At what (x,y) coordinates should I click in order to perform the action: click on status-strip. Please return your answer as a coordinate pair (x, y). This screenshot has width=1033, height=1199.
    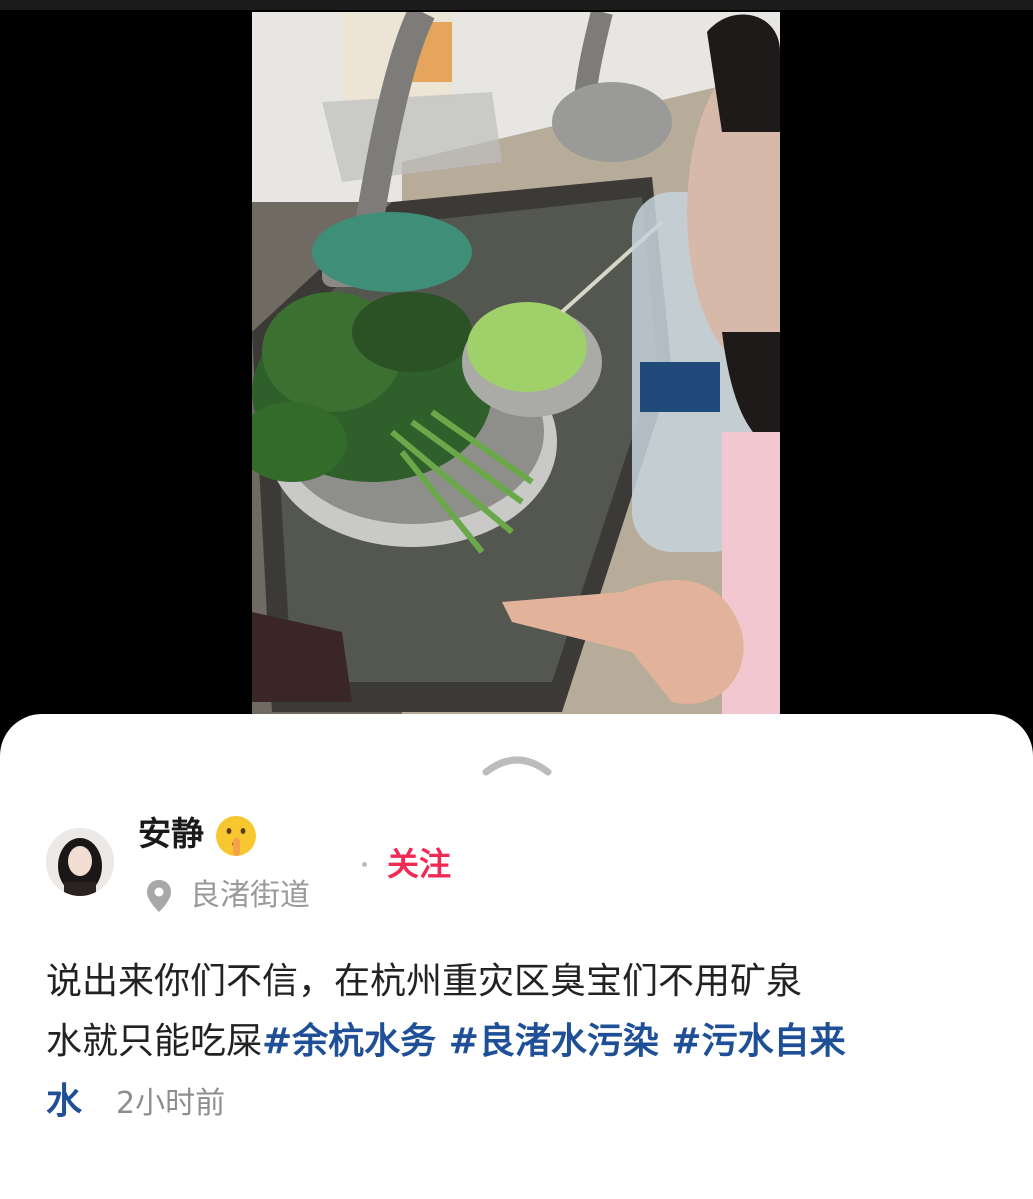
    Looking at the image, I should click on (516, 5).